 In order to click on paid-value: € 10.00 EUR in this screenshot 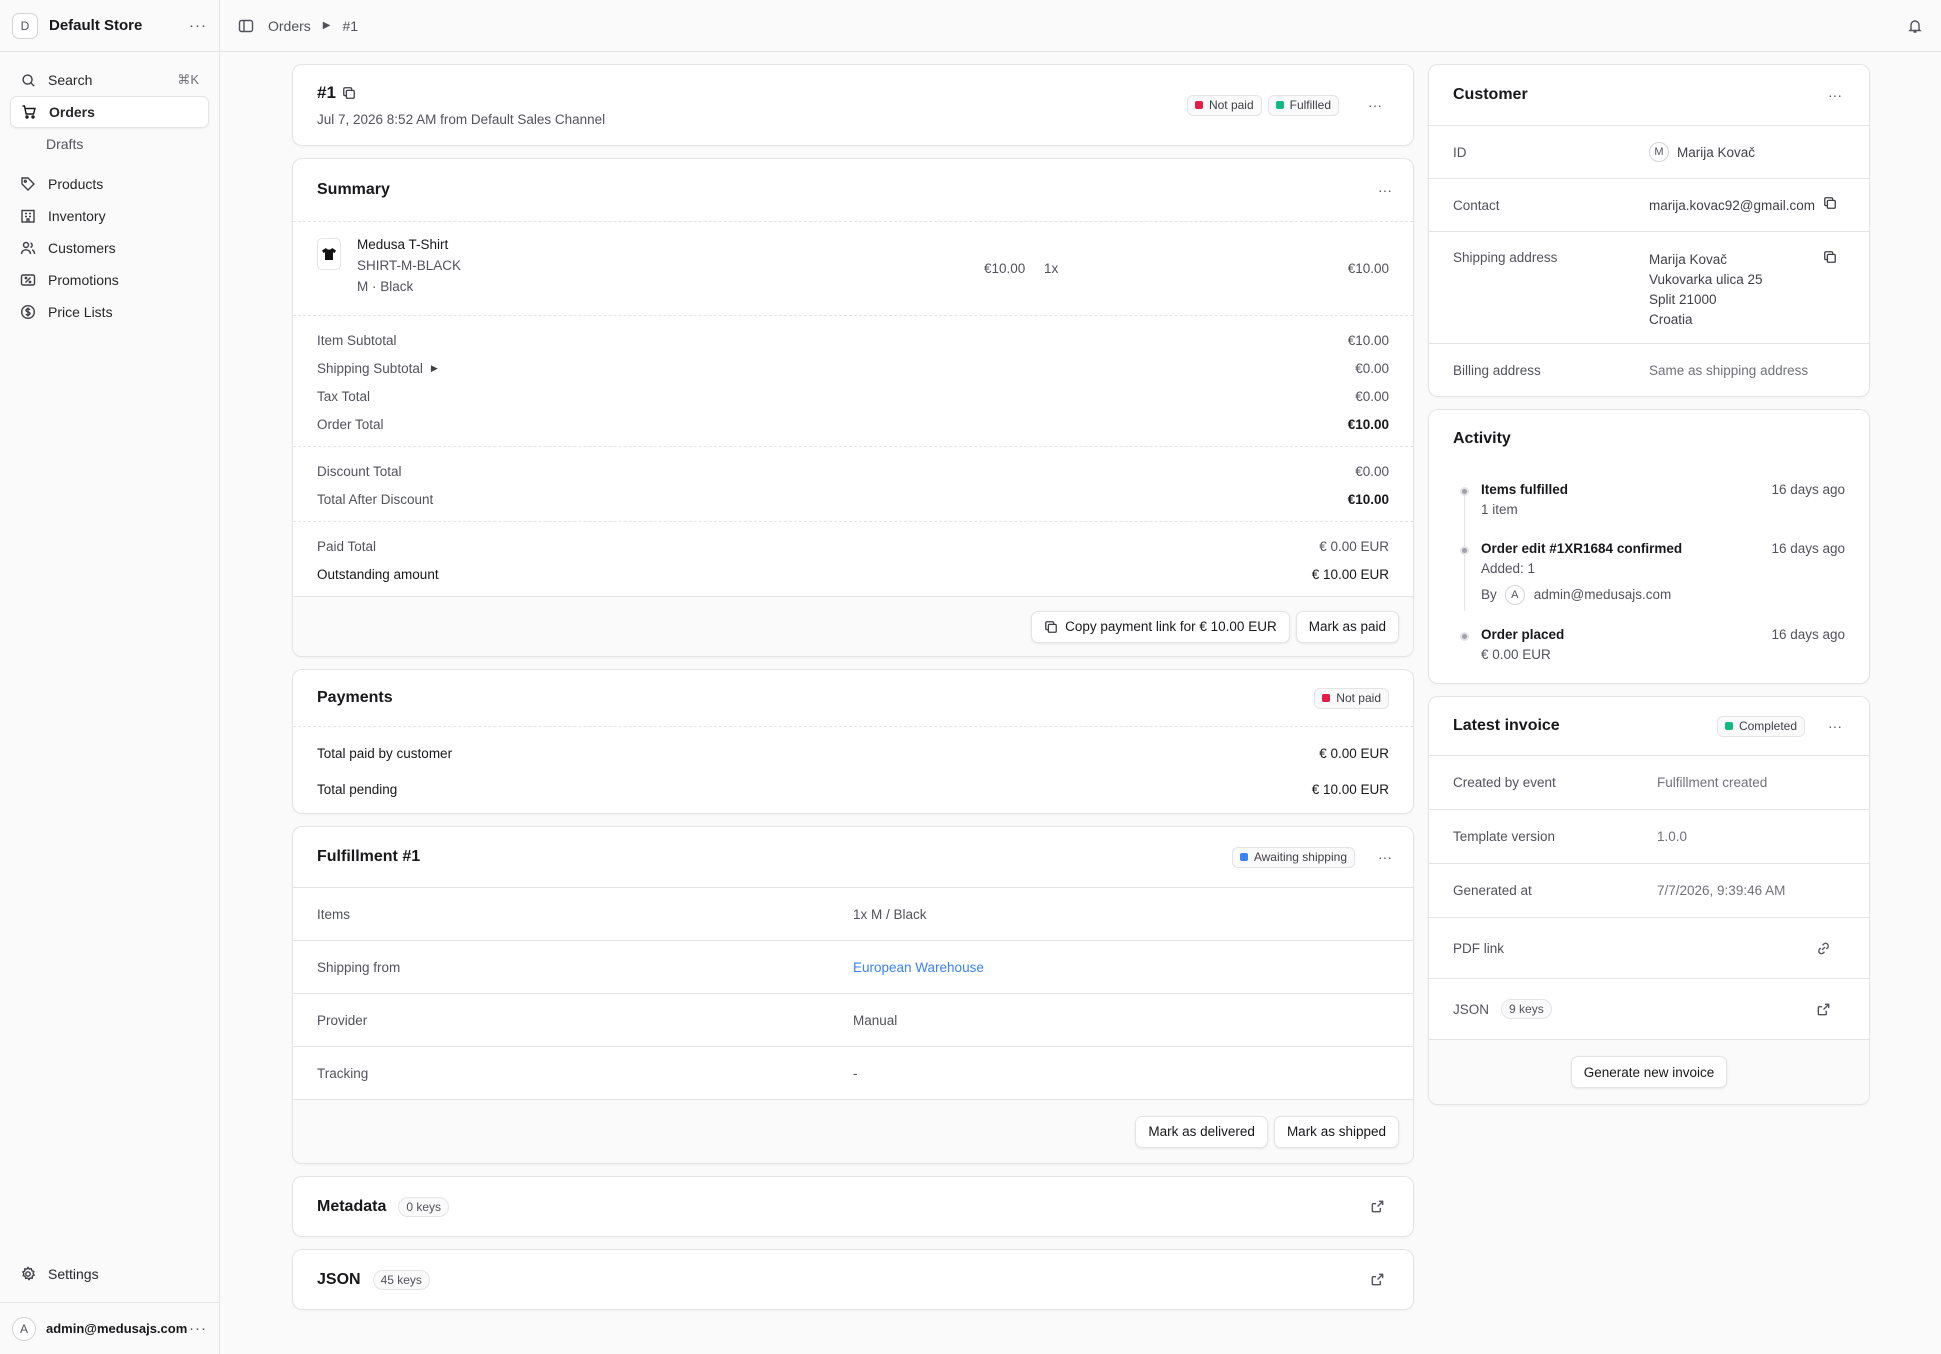, I will do `click(1350, 574)`.